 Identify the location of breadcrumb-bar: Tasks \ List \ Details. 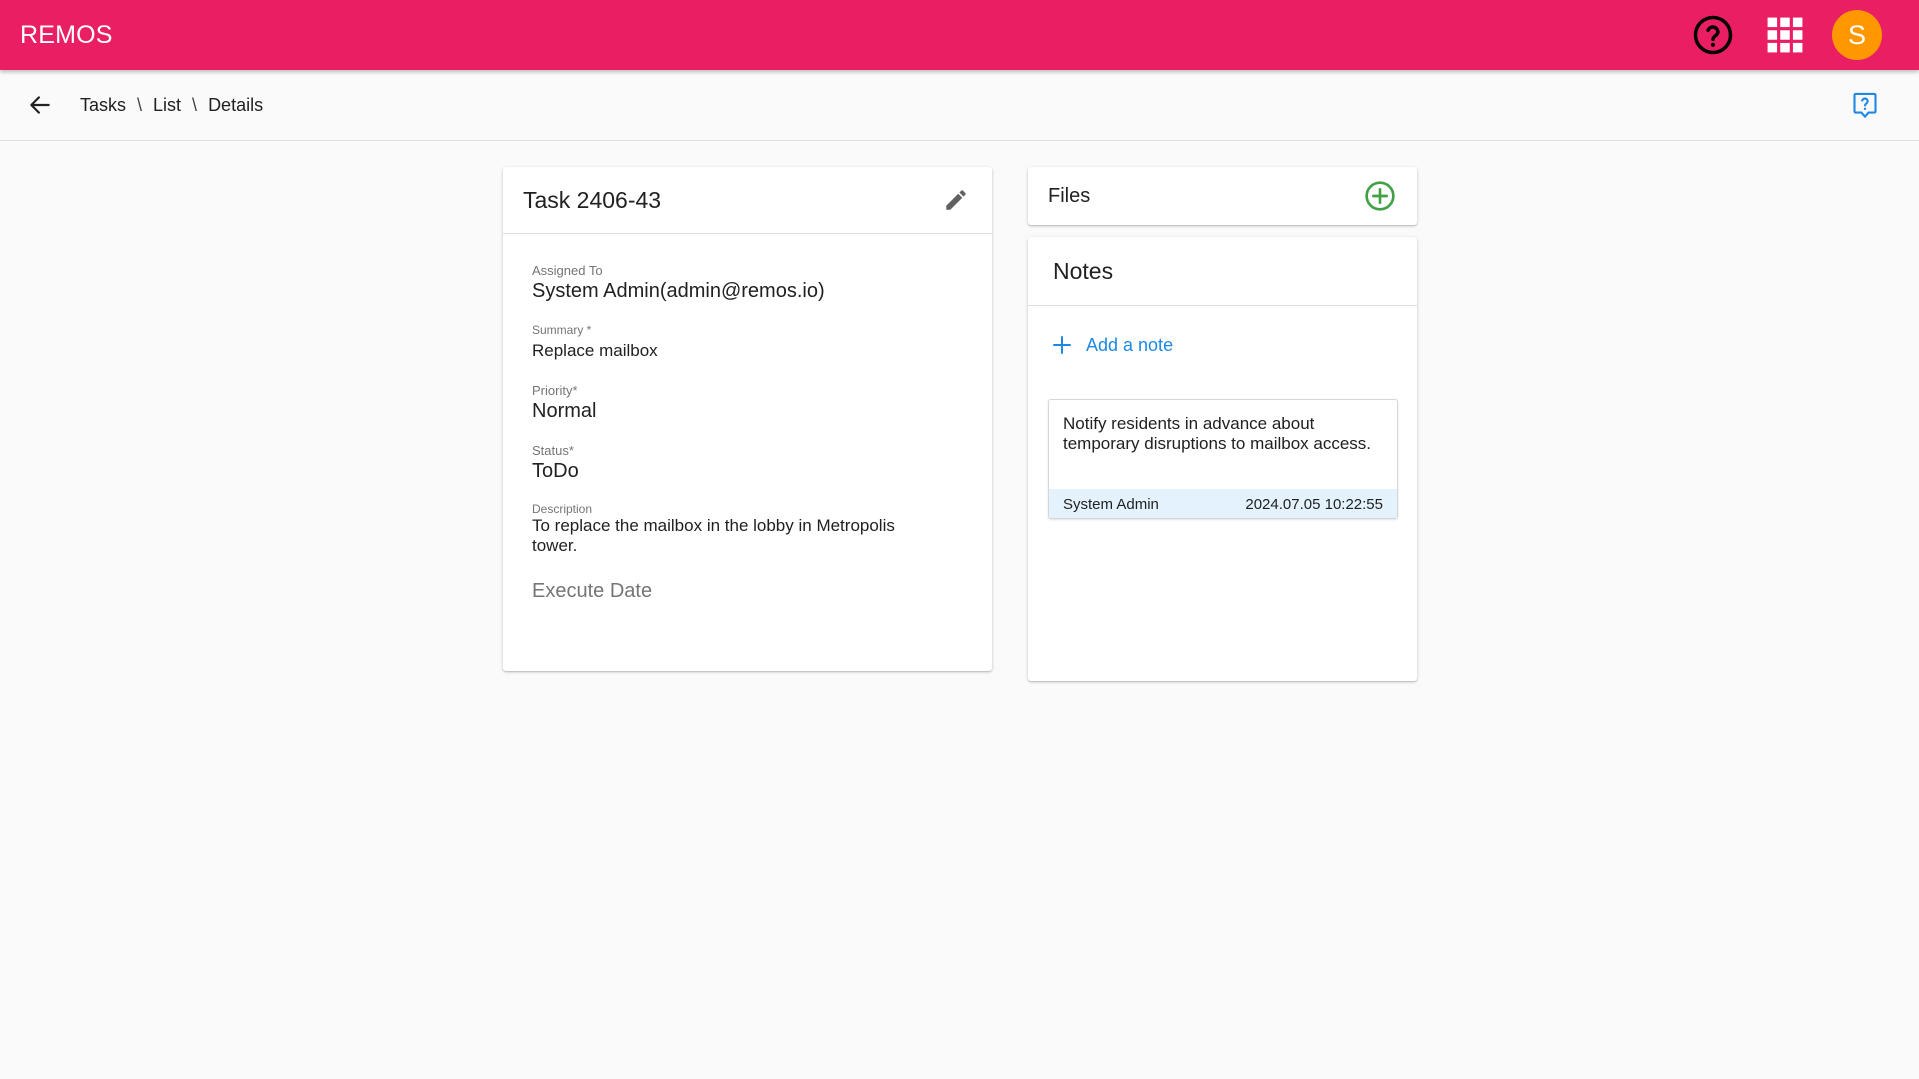
(959, 105).